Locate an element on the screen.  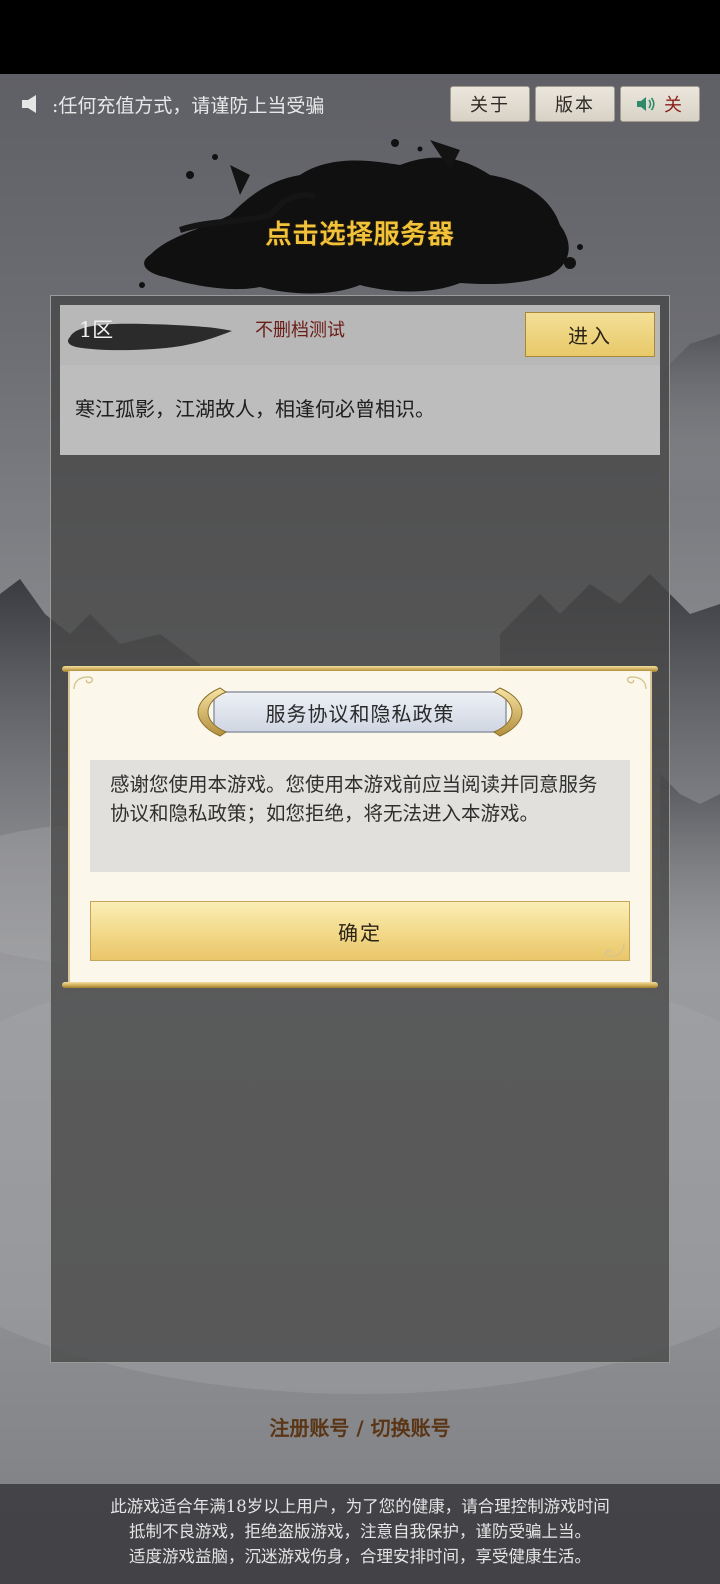
scrolling-notice: :任何充值方式，请谨防上当受骗 is located at coordinates (172, 104).